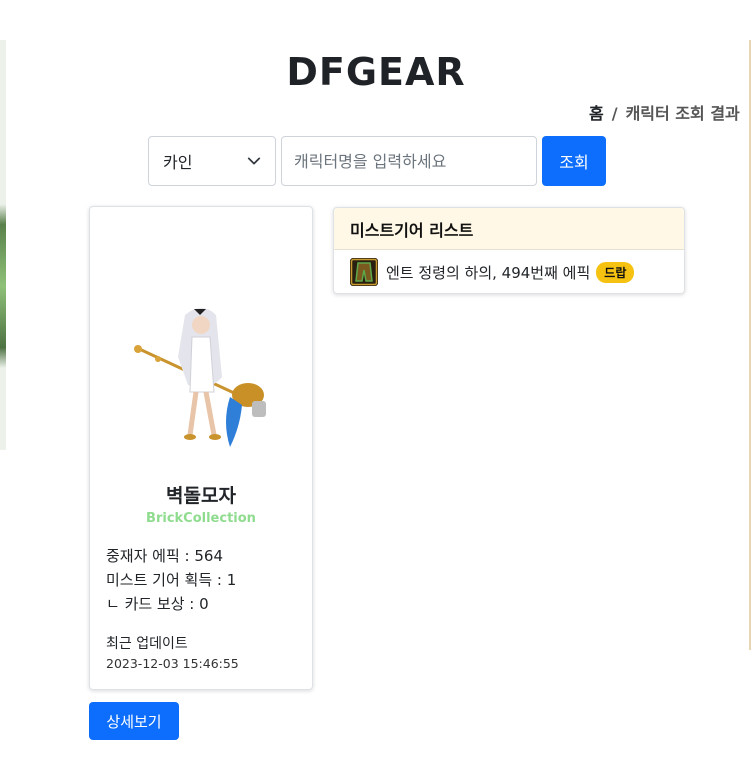 The width and height of the screenshot is (752, 764). What do you see at coordinates (254, 161) in the screenshot?
I see `chevron-down-icon` at bounding box center [254, 161].